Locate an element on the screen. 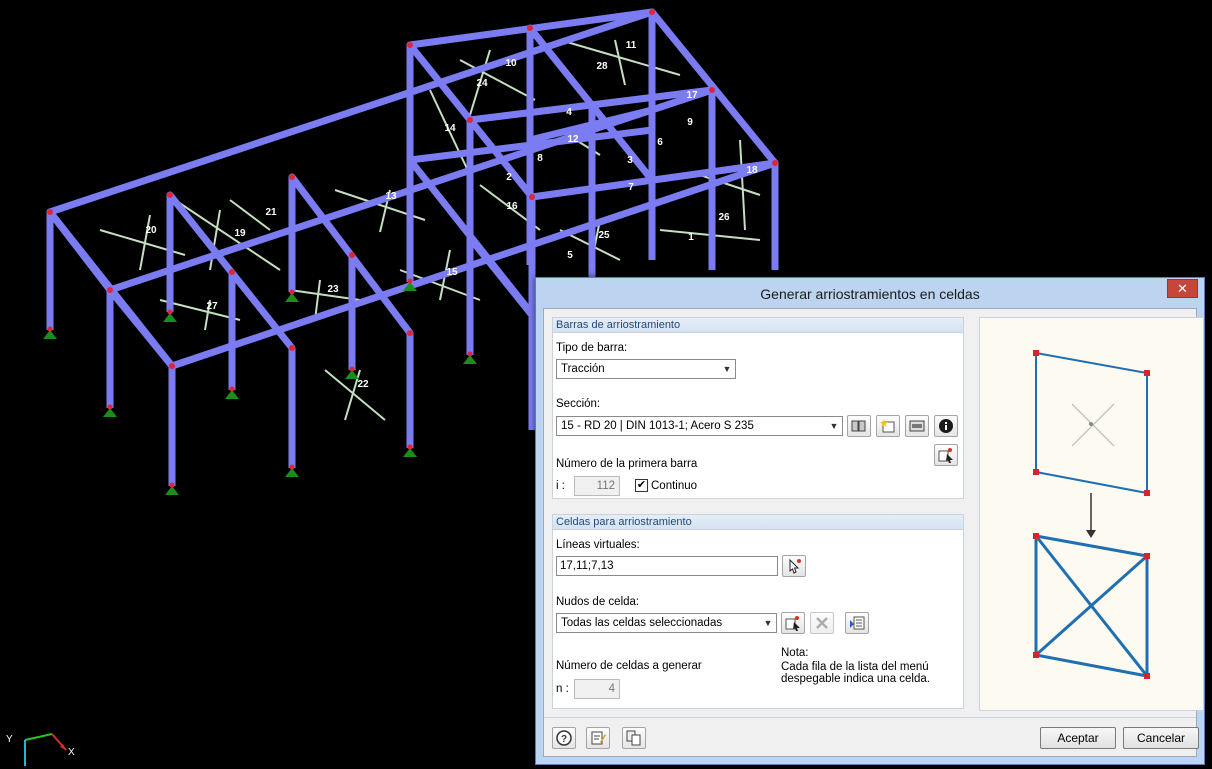 The width and height of the screenshot is (1212, 769). dialog-titlebar: Generar arriostramientos en celdas ✕ is located at coordinates (870, 293).